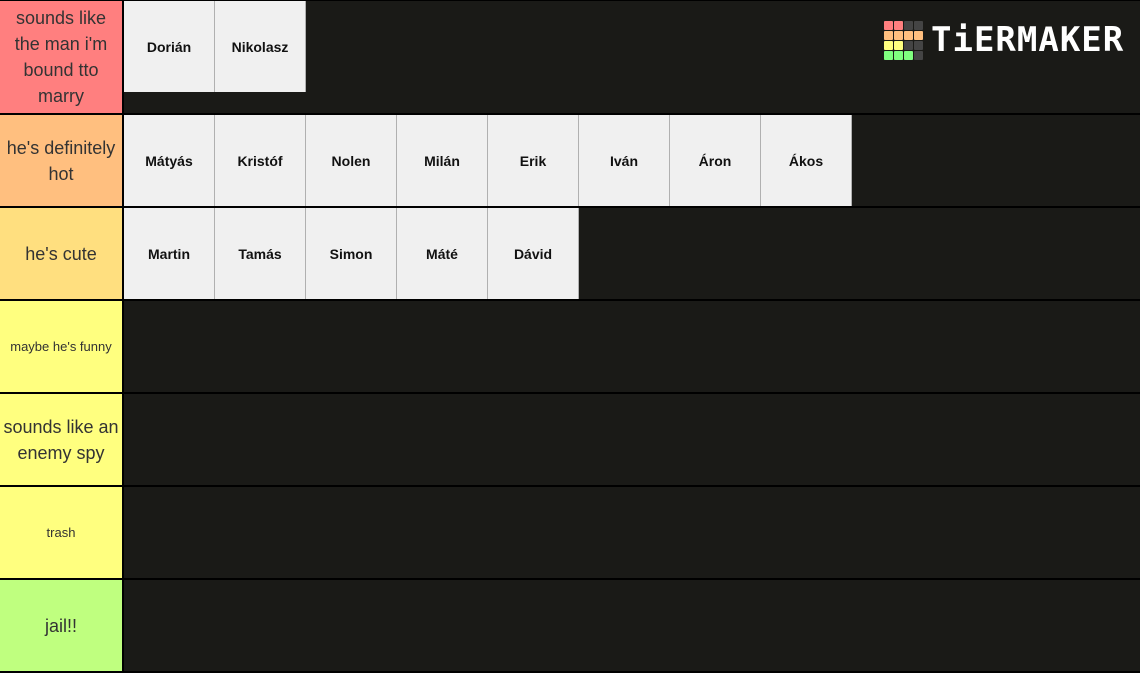 The image size is (1140, 673). What do you see at coordinates (351, 160) in the screenshot?
I see `tier-item: Nolen` at bounding box center [351, 160].